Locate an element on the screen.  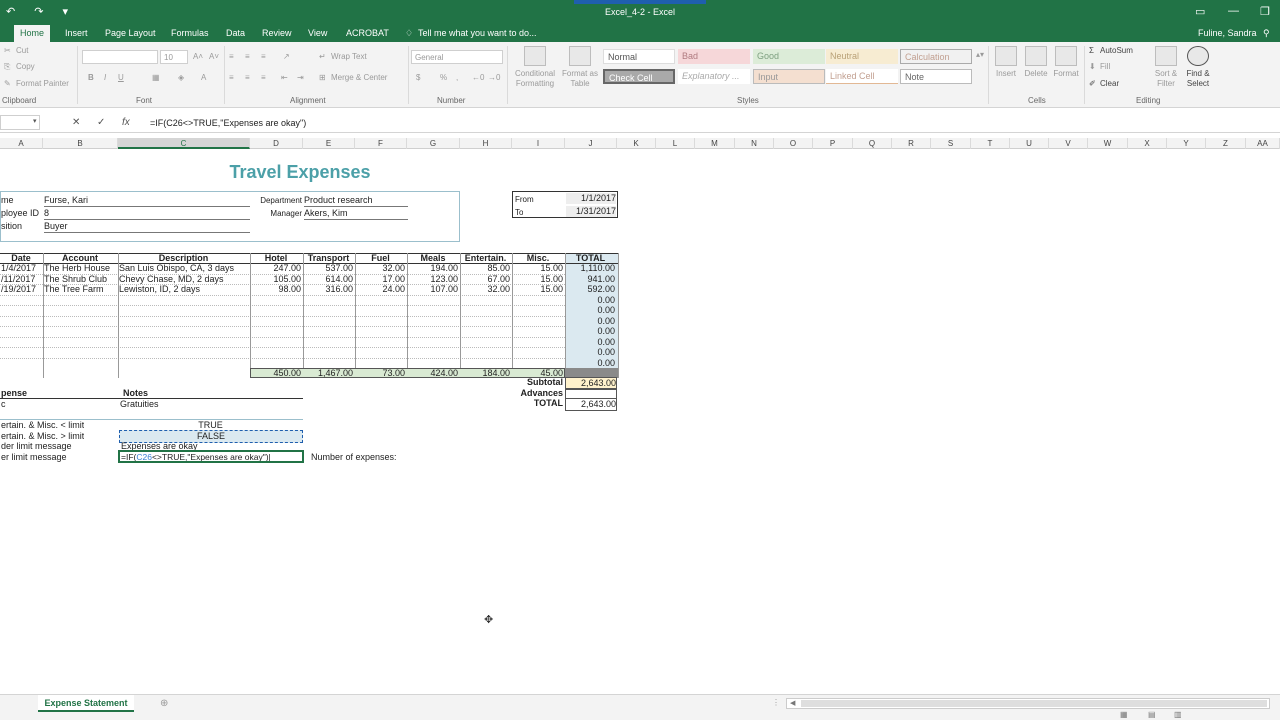
decrease-font-icon: A˅ is located at coordinates (214, 56).